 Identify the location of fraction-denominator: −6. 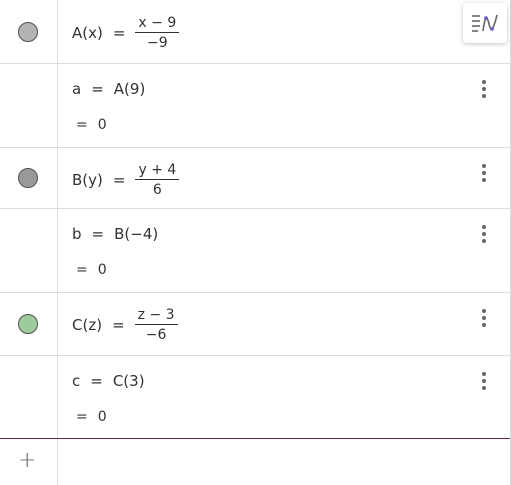
(156, 335).